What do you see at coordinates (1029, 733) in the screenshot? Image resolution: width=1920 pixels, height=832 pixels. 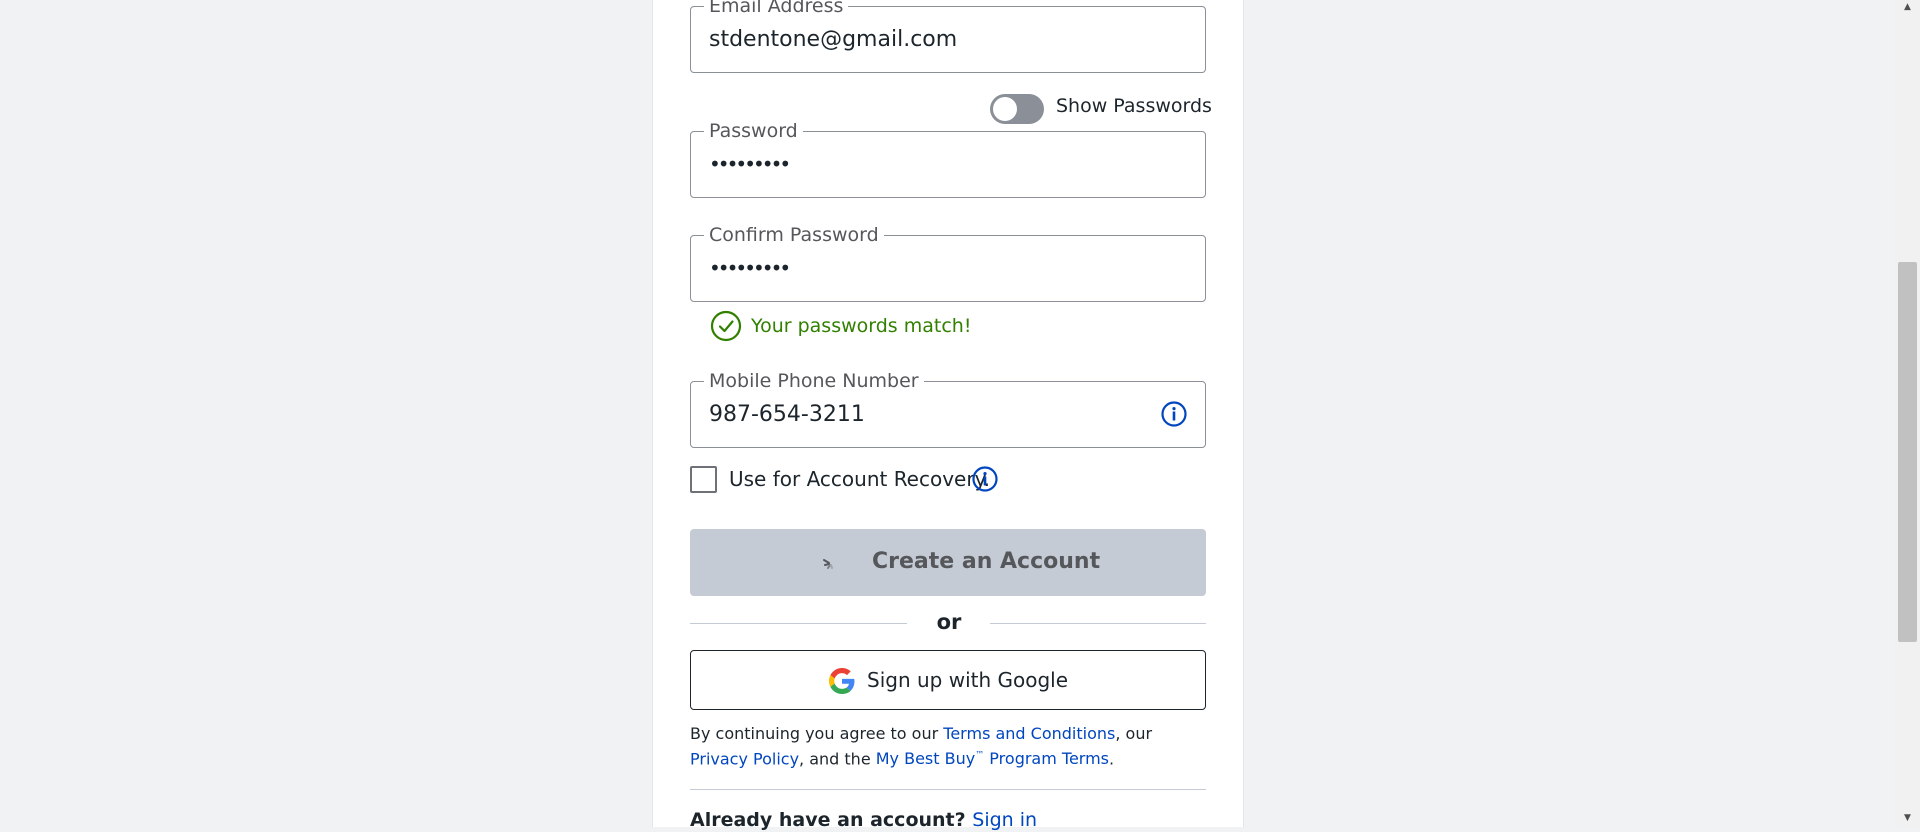 I see `terms-and-conditions-link: Terms and Conditions` at bounding box center [1029, 733].